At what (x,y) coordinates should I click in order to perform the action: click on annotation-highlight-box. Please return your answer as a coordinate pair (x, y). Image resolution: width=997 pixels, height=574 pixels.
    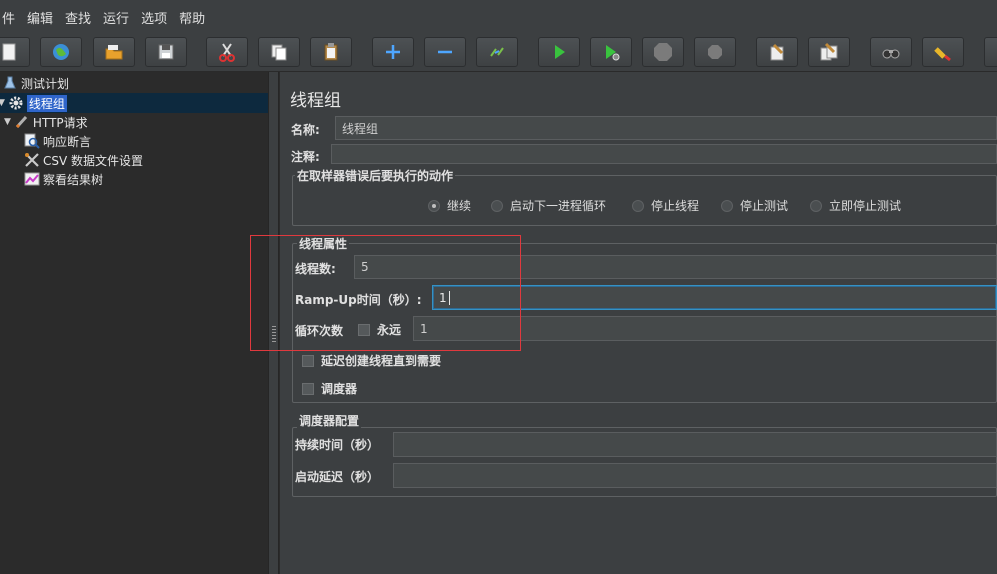
    Looking at the image, I should click on (385, 293).